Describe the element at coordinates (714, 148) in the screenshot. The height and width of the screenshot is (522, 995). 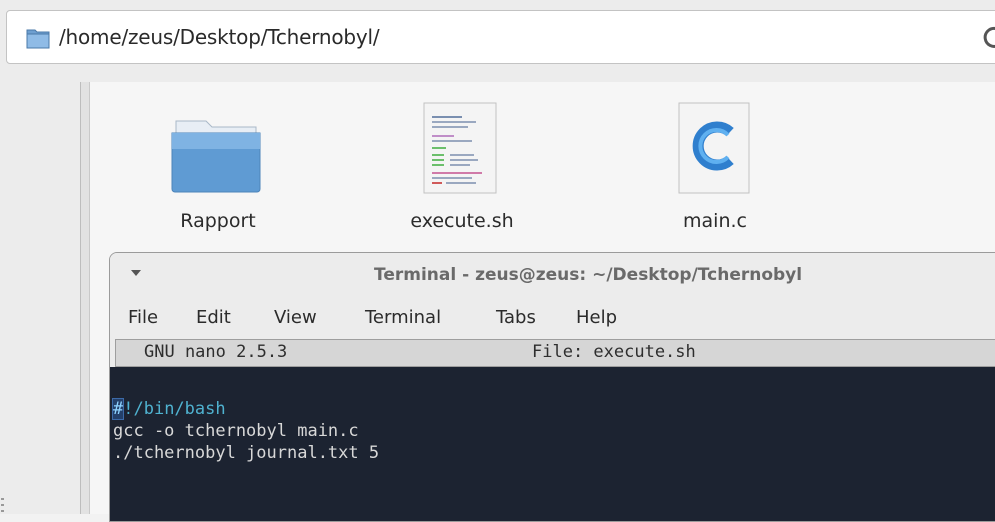
I see `c-source-file-icon` at that location.